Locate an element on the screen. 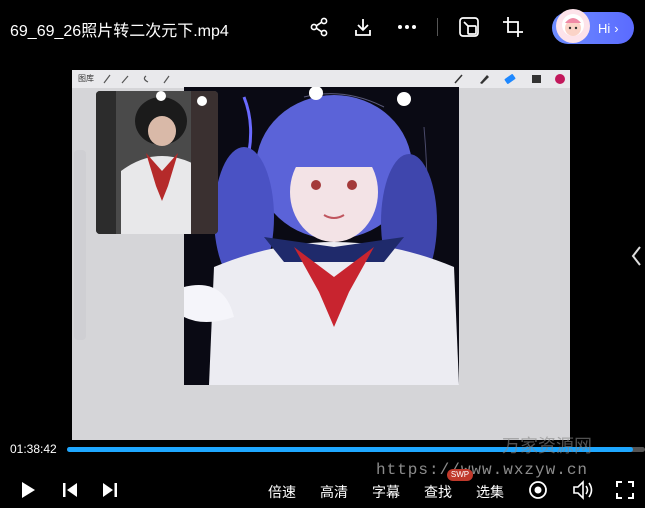  share-icon is located at coordinates (319, 27).